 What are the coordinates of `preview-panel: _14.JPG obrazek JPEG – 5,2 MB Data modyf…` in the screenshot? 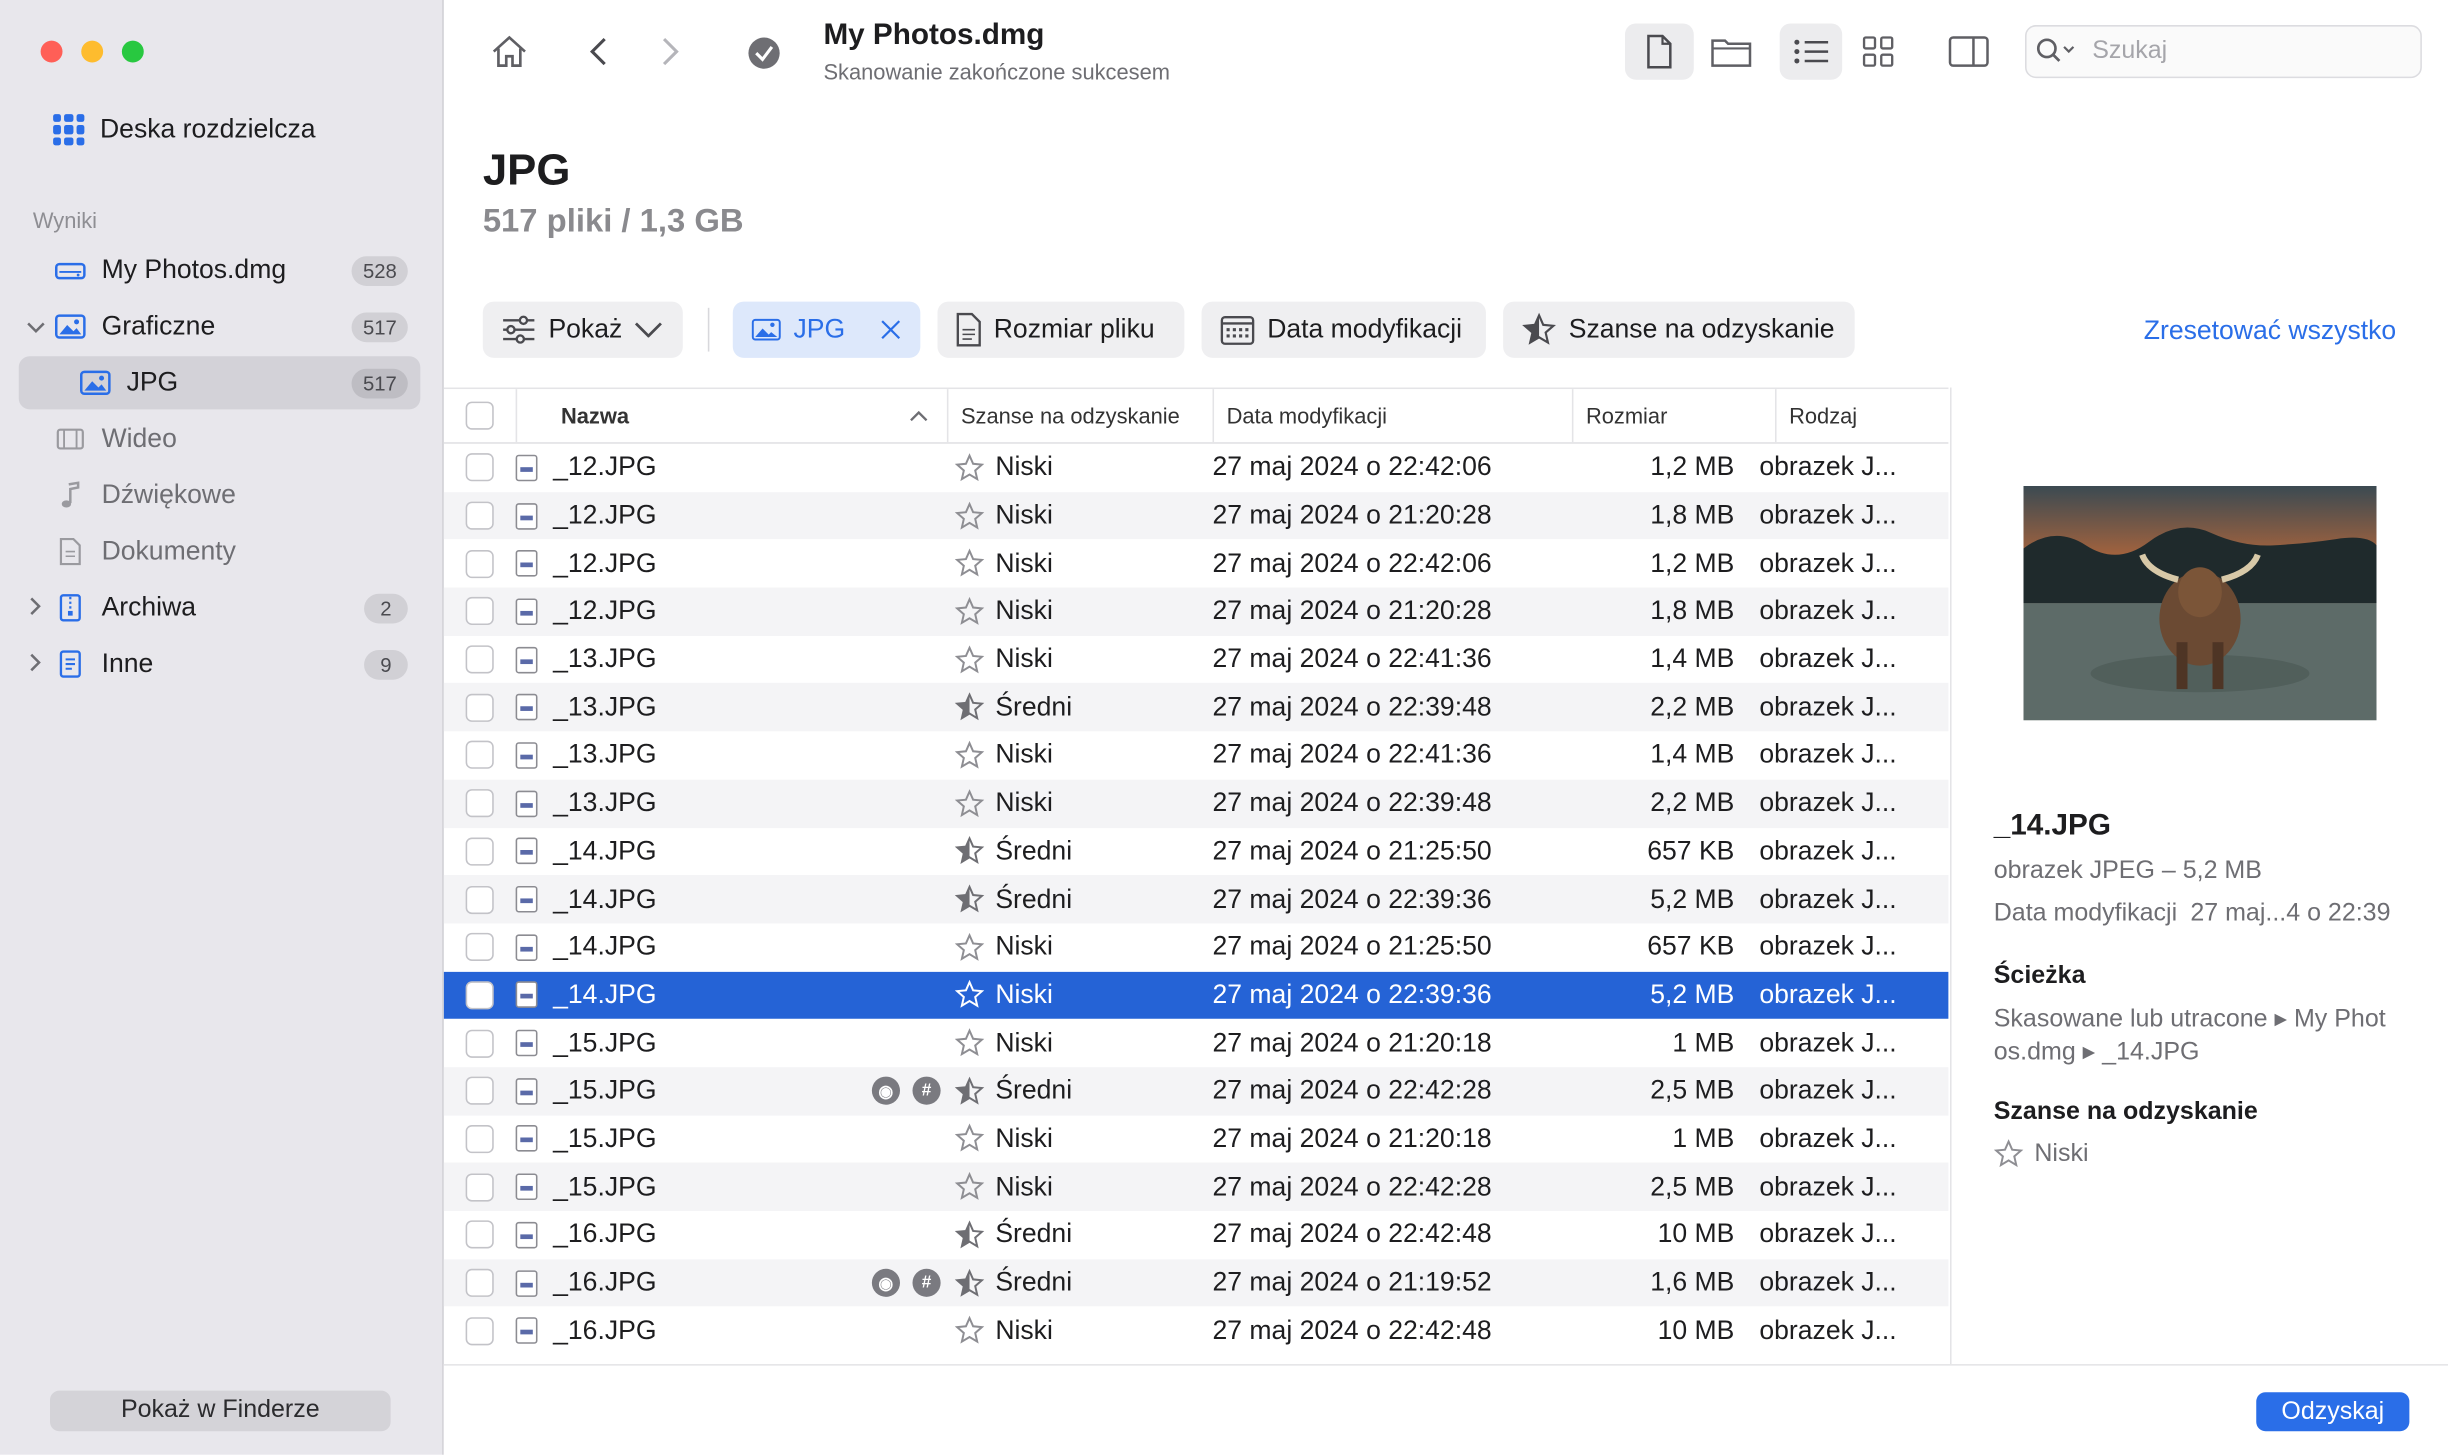 It's located at (2199, 876).